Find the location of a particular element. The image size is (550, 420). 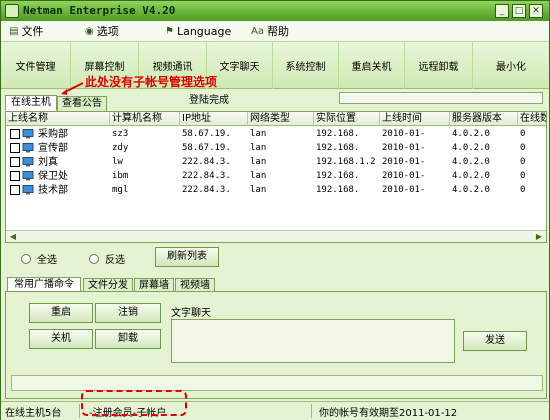

cell-name: 技术部 is located at coordinates (53, 190).